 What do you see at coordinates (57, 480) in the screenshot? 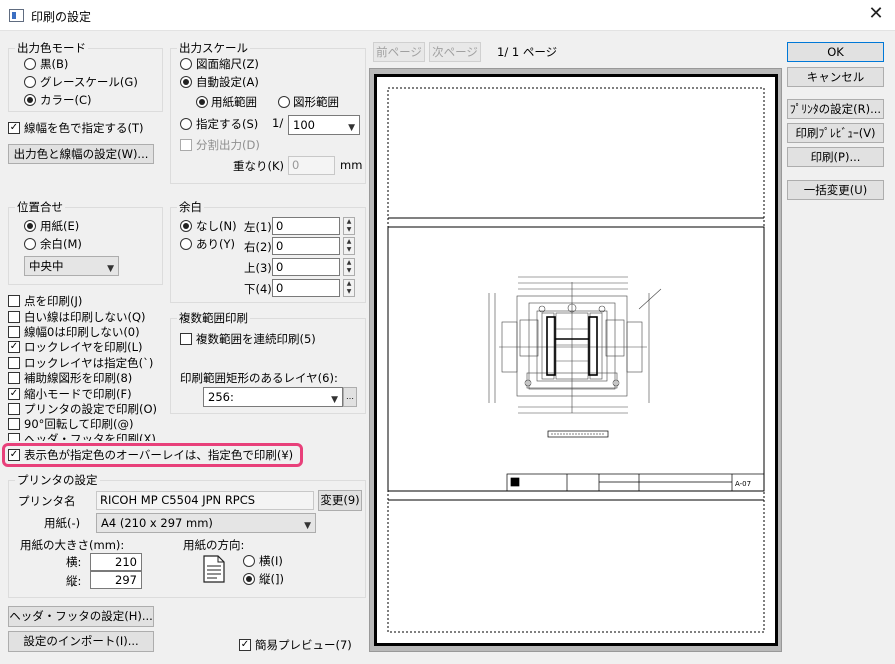
I see `printer-label: プリンタの設定` at bounding box center [57, 480].